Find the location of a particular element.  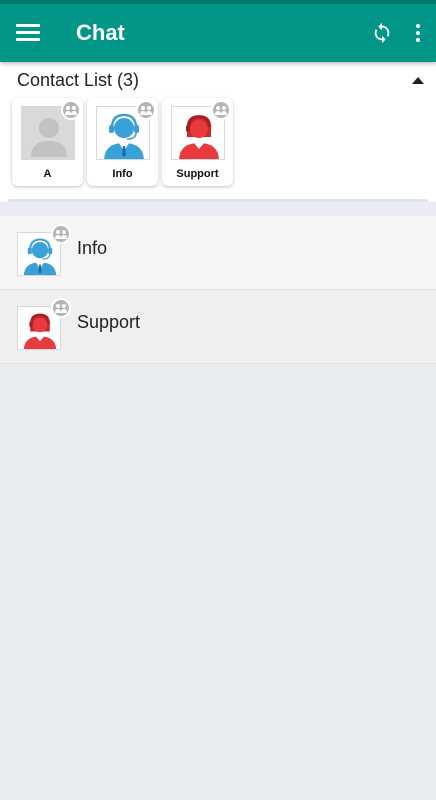

app-bar: Chat is located at coordinates (218, 33).